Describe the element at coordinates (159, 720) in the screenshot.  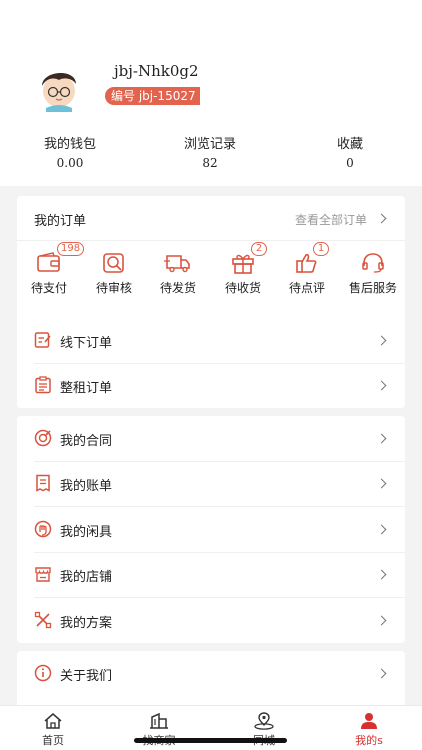
I see `buildings-icon` at that location.